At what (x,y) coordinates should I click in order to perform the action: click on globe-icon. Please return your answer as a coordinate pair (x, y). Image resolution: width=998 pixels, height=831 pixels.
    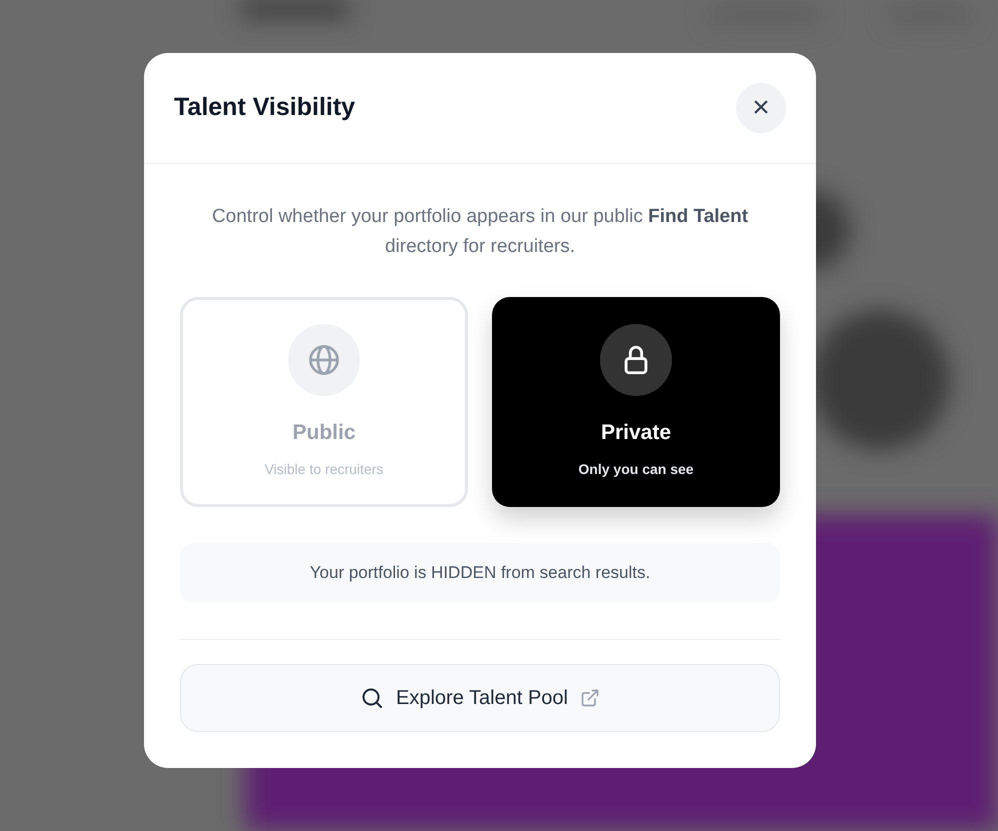
    Looking at the image, I should click on (324, 360).